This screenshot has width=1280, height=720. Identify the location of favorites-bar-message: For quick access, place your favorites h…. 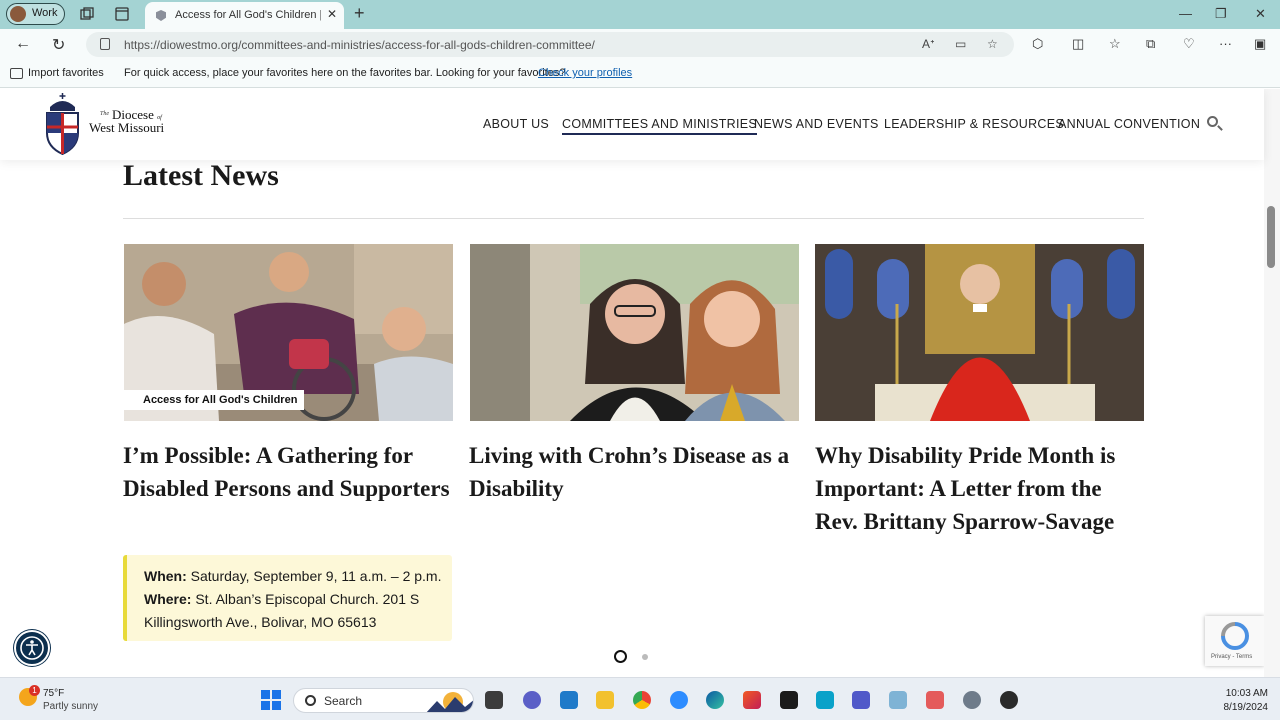
(345, 73).